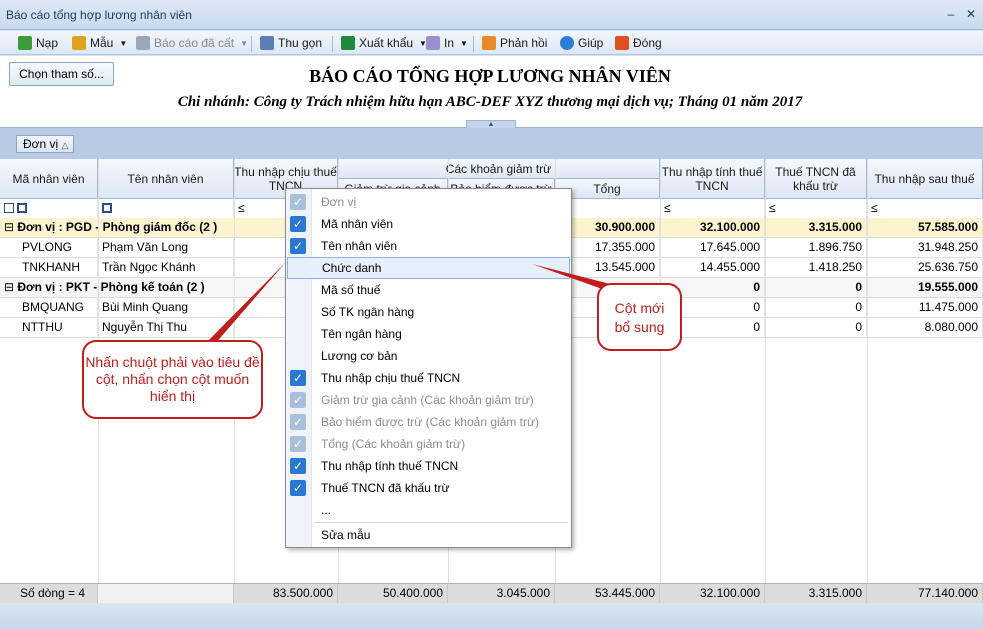  What do you see at coordinates (489, 43) in the screenshot?
I see `mail-icon` at bounding box center [489, 43].